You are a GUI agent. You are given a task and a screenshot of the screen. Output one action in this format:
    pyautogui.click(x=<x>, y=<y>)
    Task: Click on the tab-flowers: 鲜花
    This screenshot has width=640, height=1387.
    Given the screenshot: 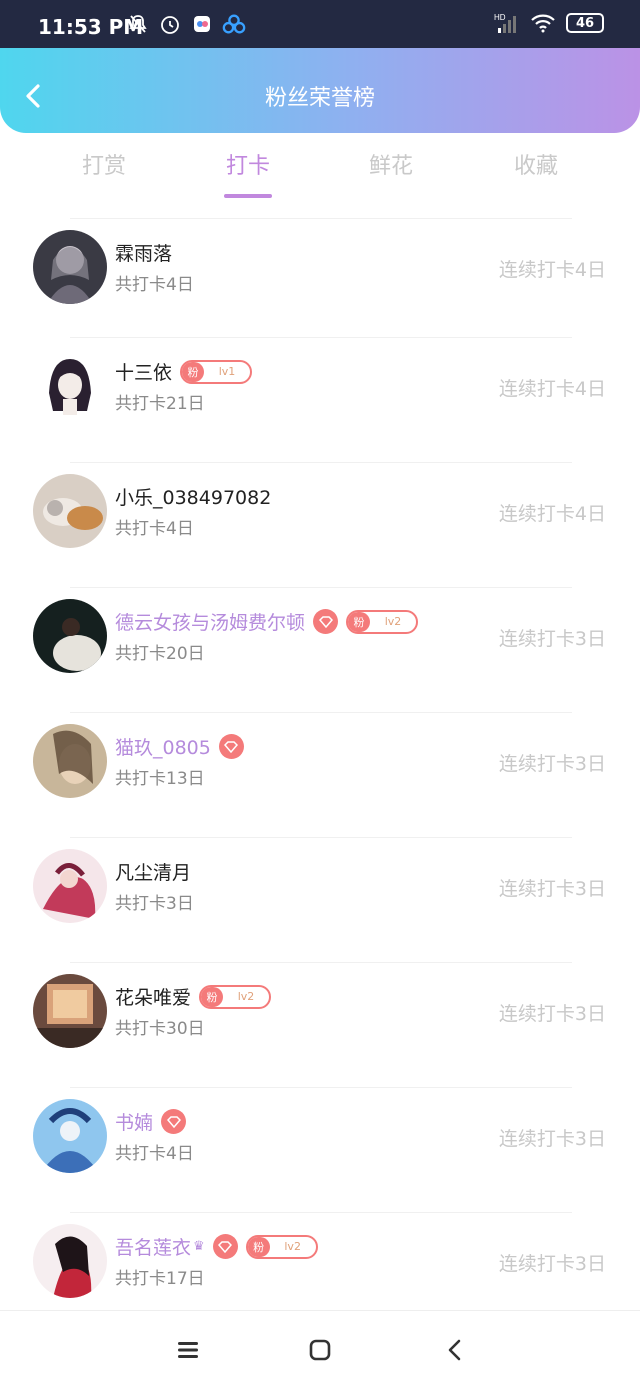 What is the action you would take?
    pyautogui.click(x=391, y=164)
    